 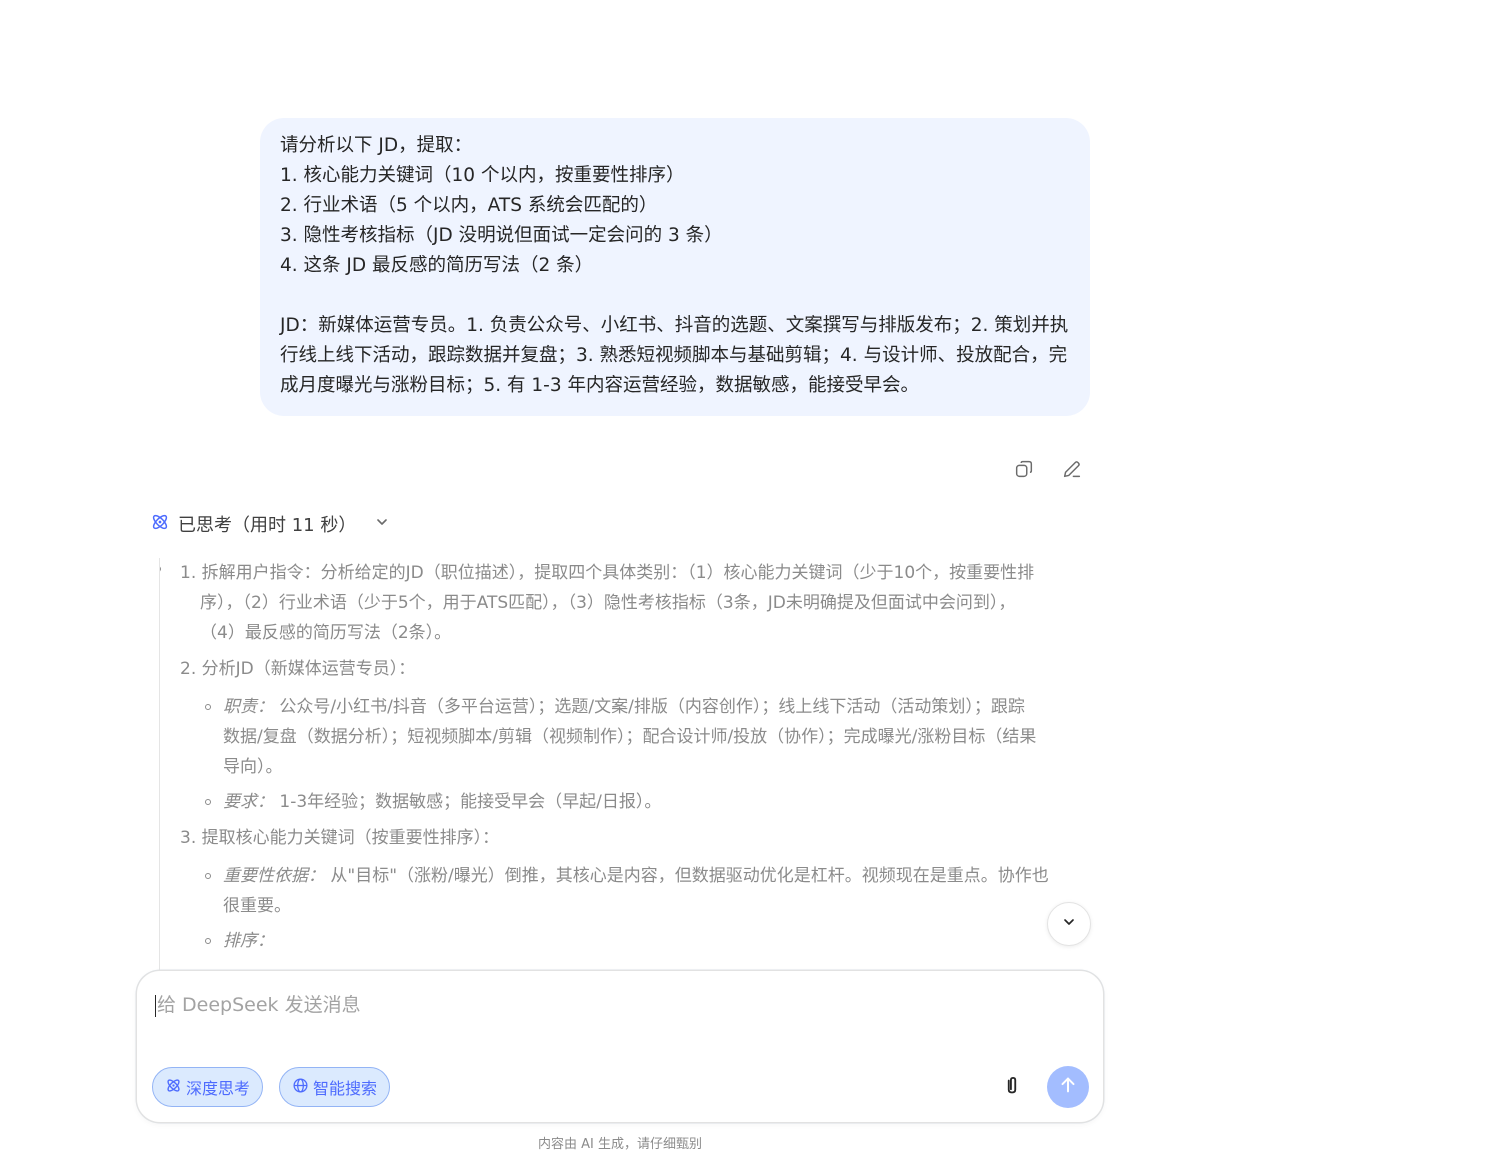 What do you see at coordinates (675, 296) in the screenshot?
I see `user-message-spacer` at bounding box center [675, 296].